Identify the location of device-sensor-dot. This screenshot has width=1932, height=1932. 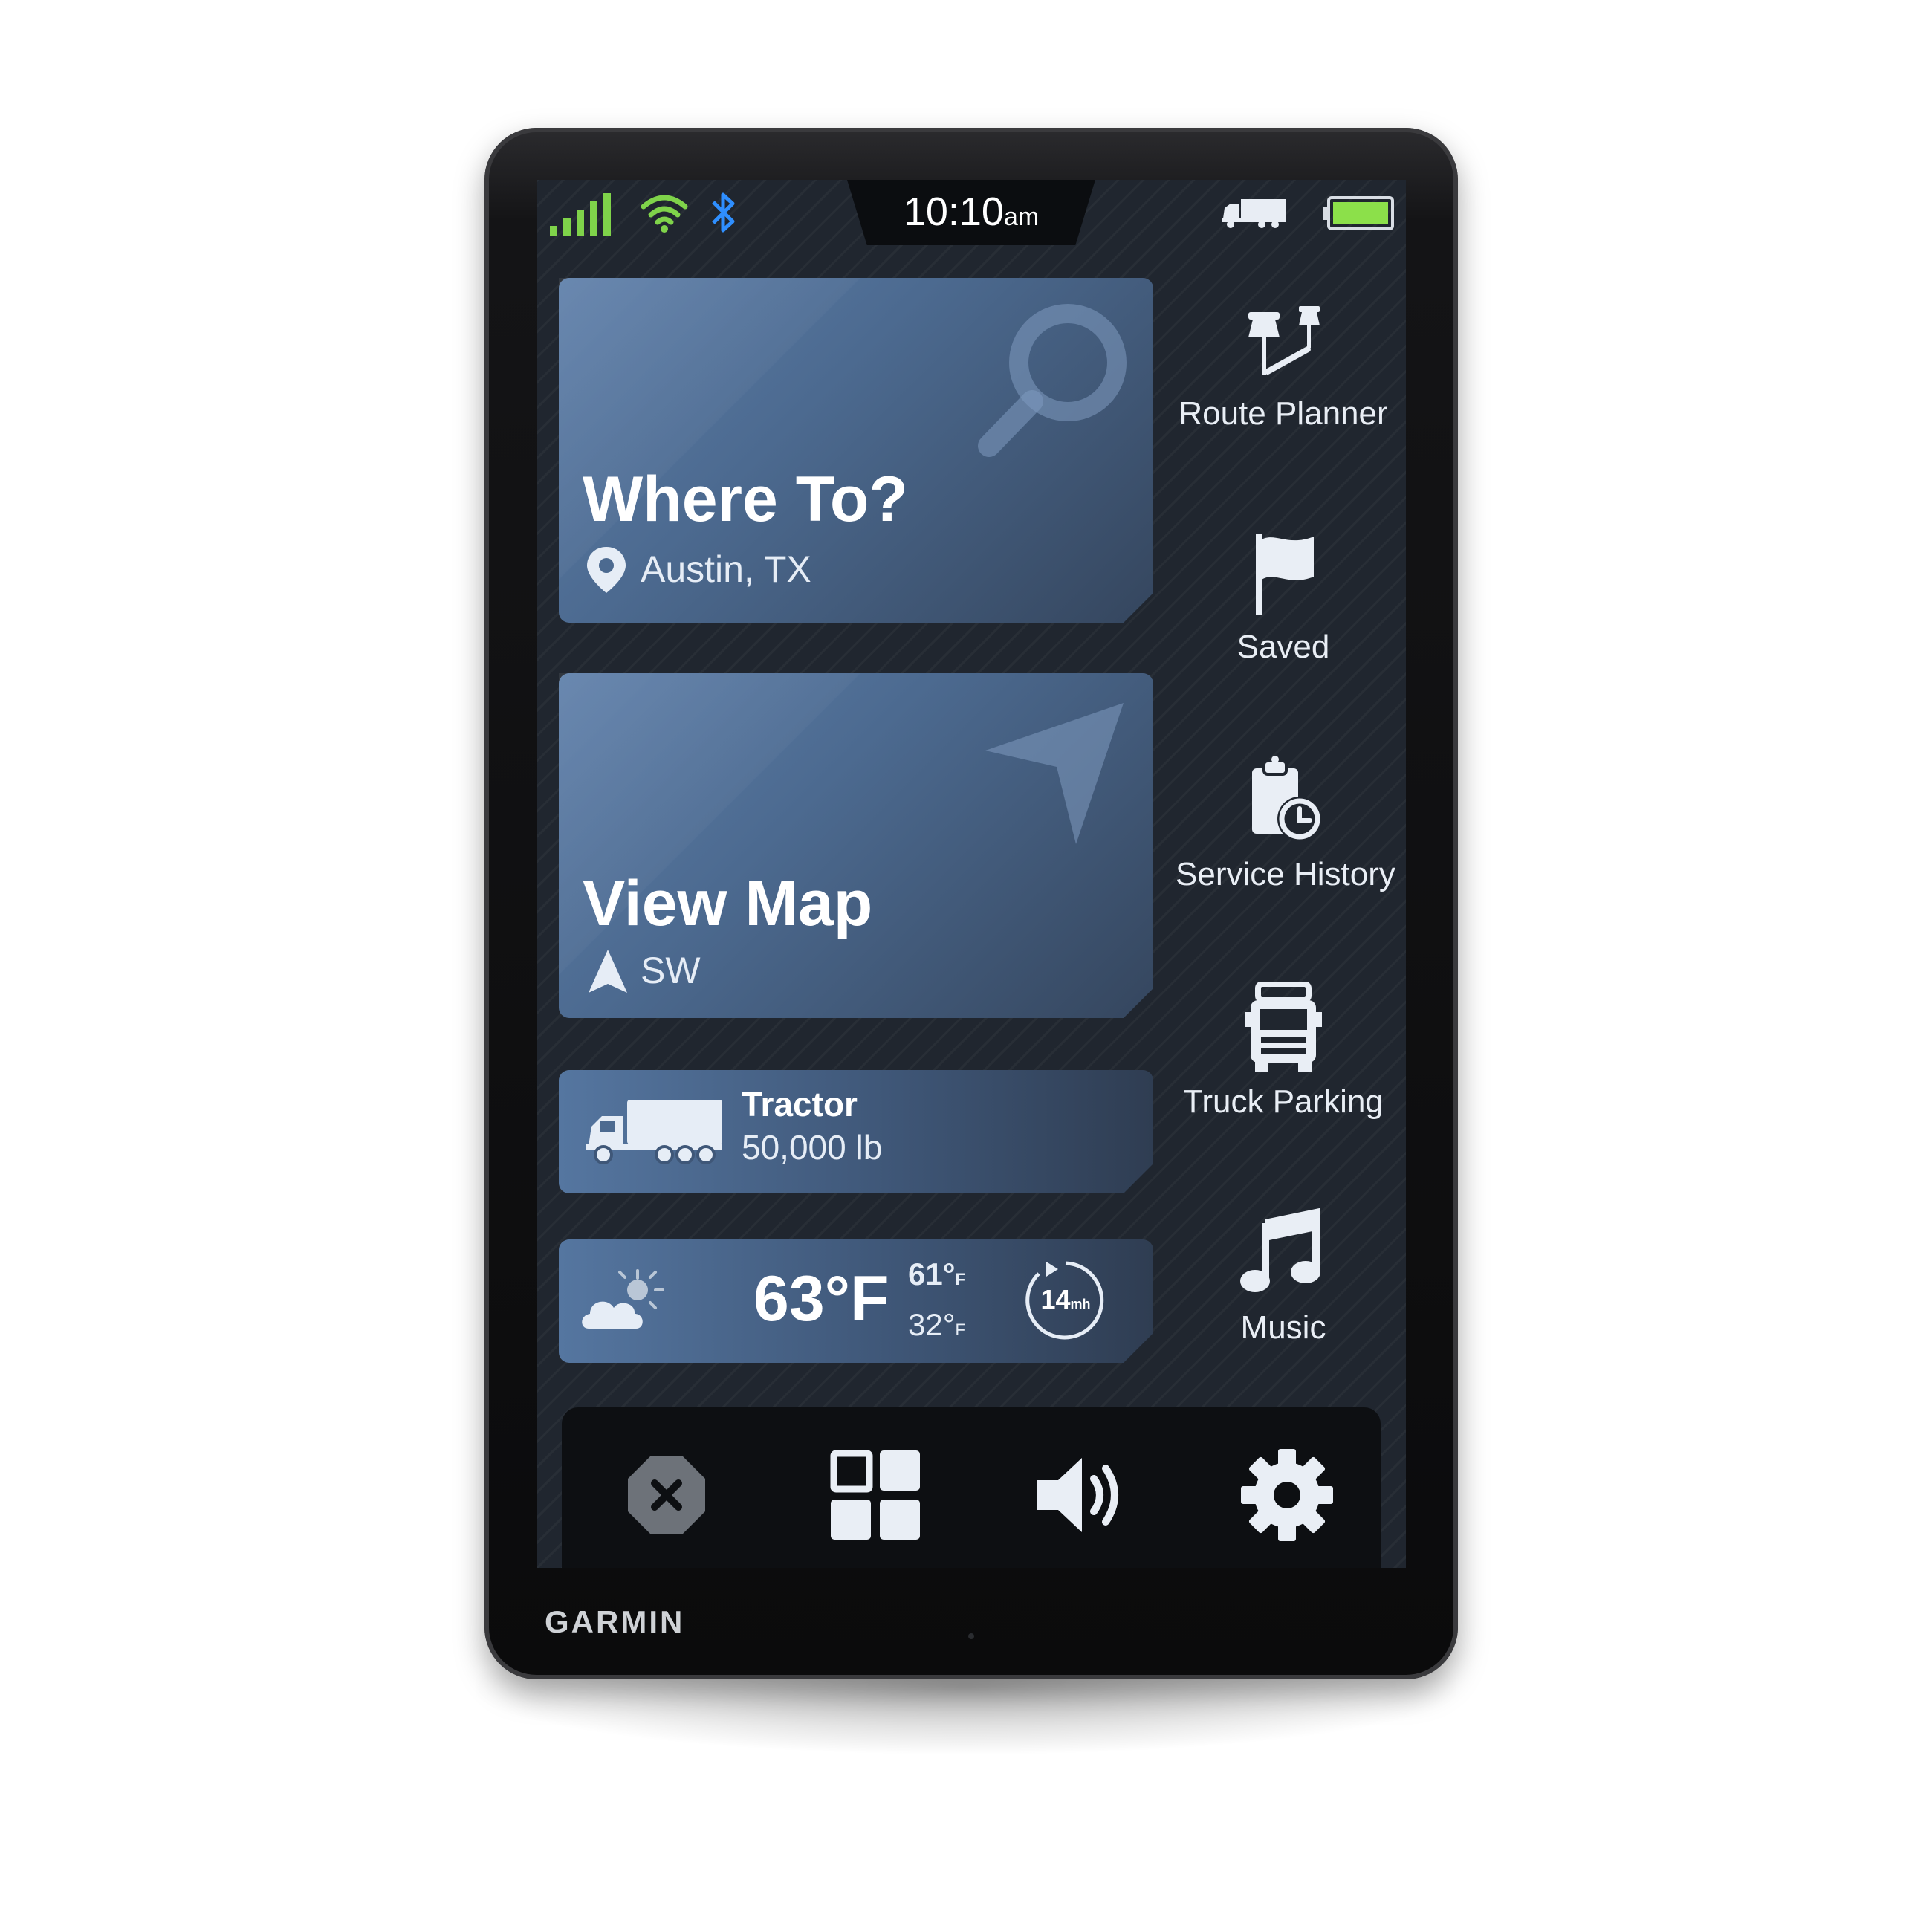
(971, 1636).